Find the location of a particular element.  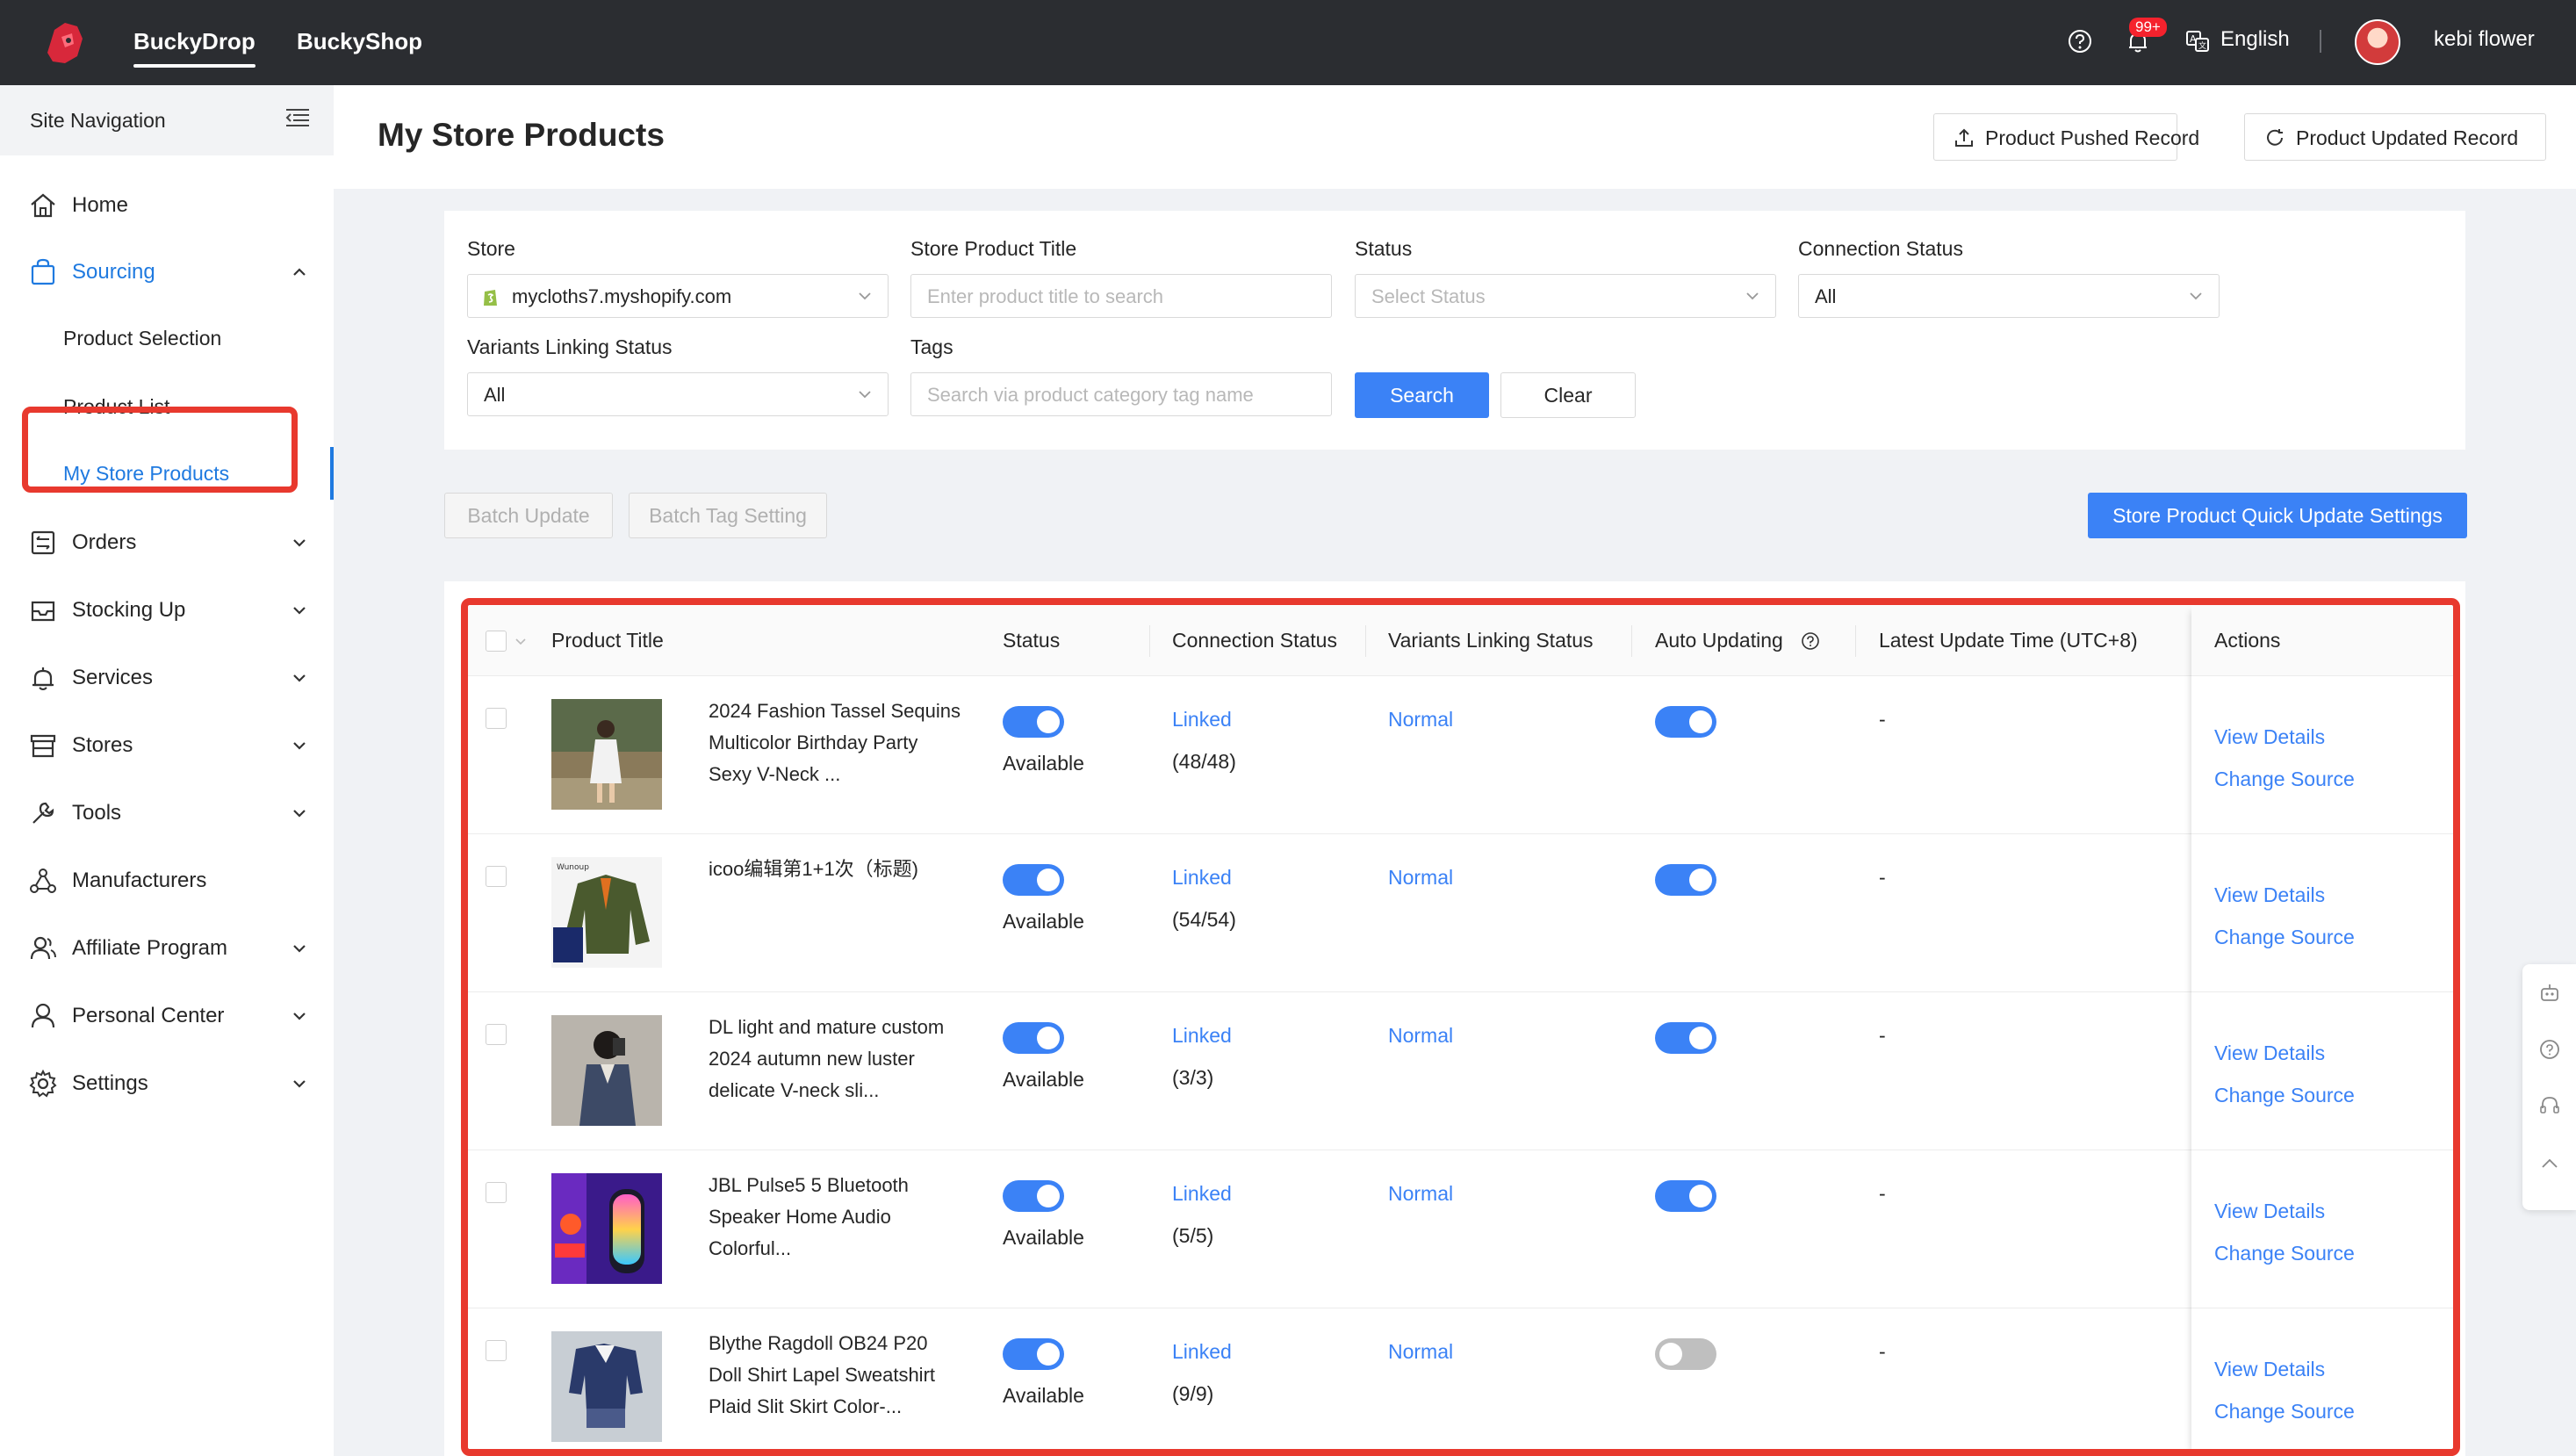

product-title-input: Enter product title to search is located at coordinates (1121, 296).